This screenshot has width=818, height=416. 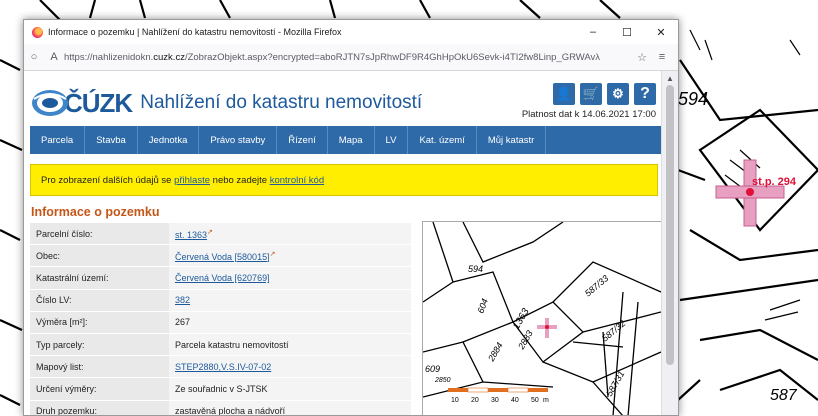 What do you see at coordinates (546, 400) in the screenshot?
I see `scale-unit: m` at bounding box center [546, 400].